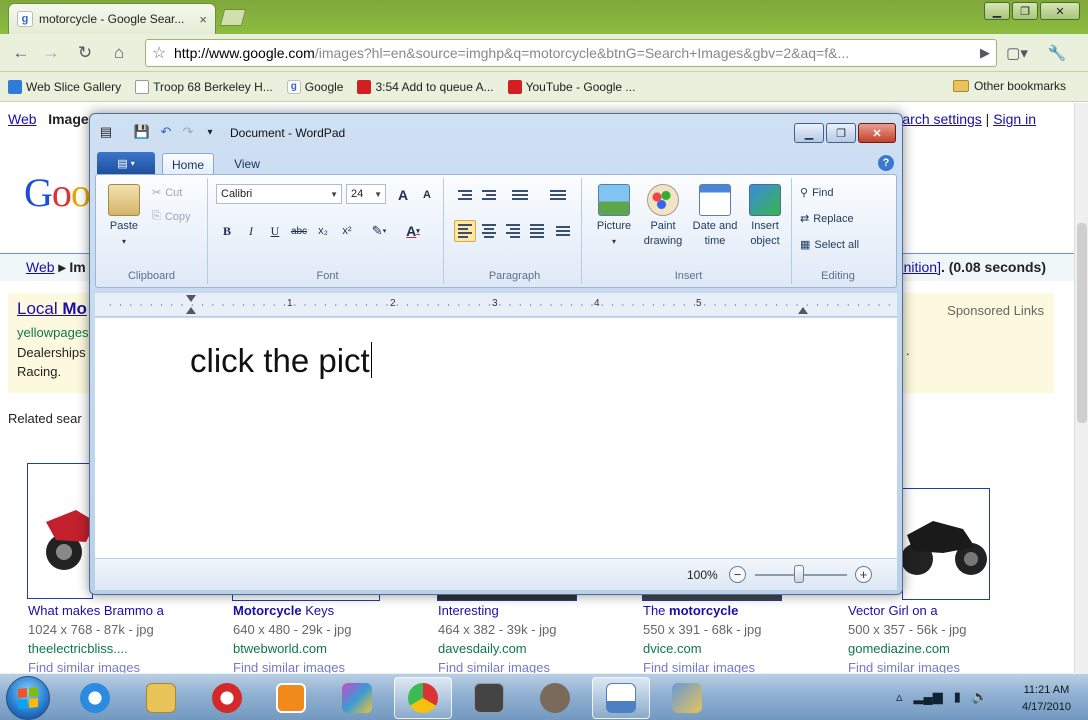 This screenshot has height=720, width=1088. Describe the element at coordinates (513, 231) in the screenshot. I see `align-right-icon` at that location.